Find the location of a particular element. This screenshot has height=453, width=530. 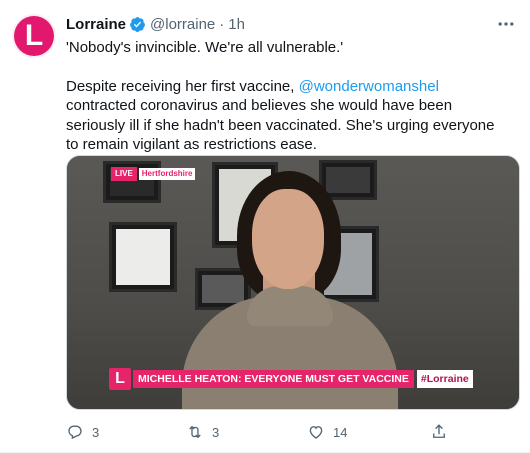

avatar-letter: L is located at coordinates (34, 35).